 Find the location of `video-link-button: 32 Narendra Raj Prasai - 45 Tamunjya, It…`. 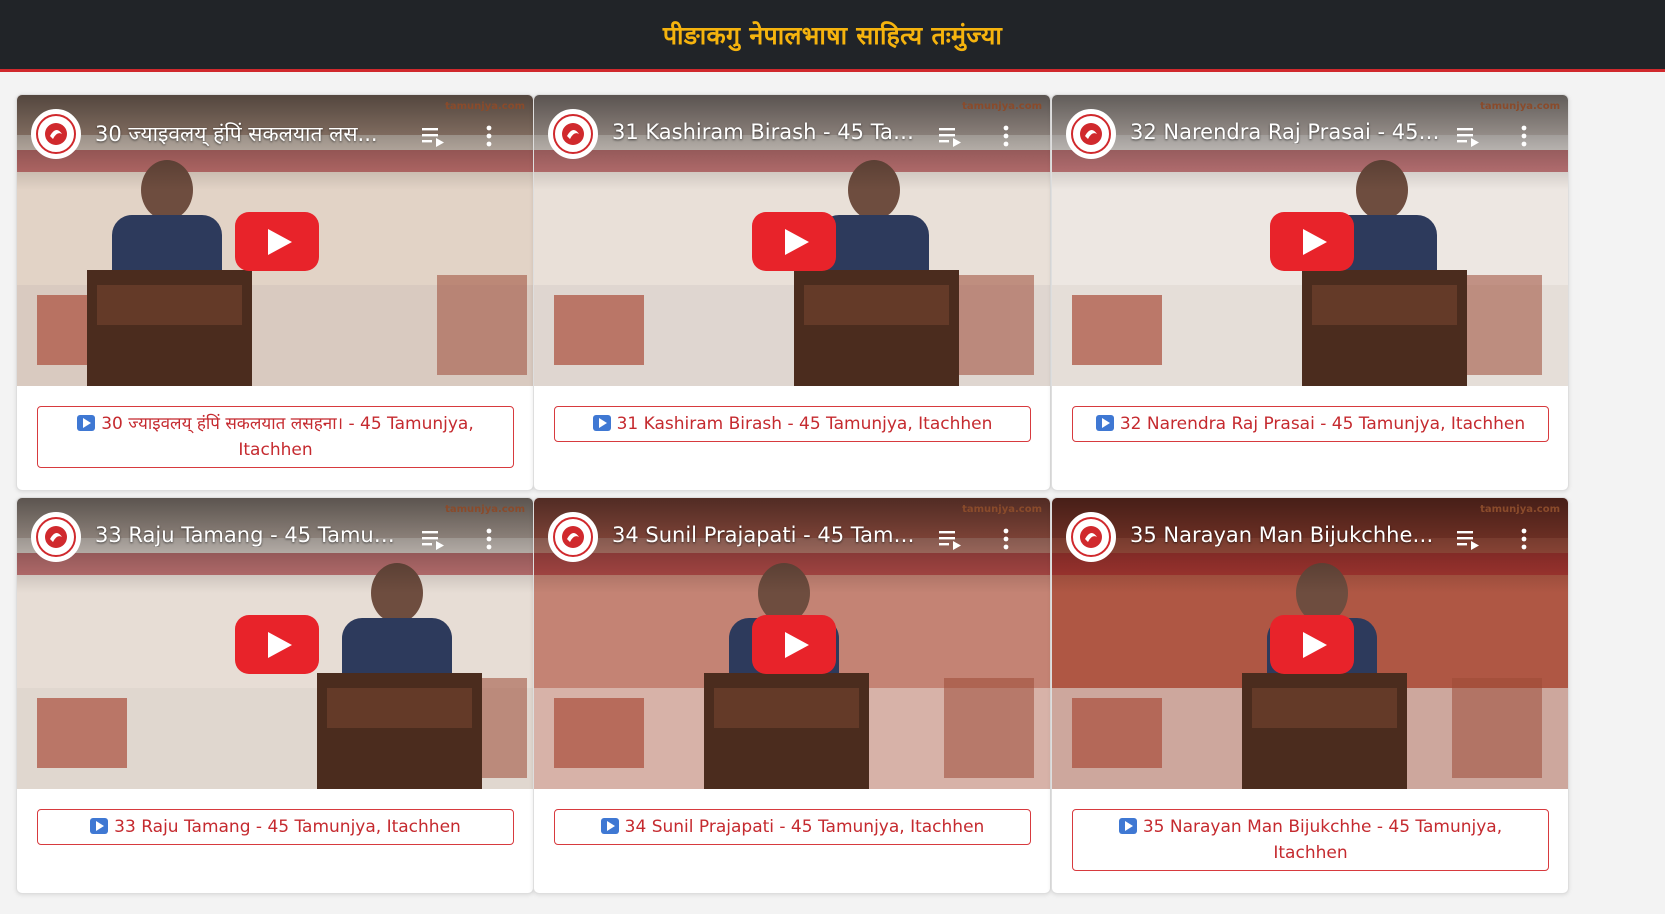

video-link-button: 32 Narendra Raj Prasai - 45 Tamunjya, It… is located at coordinates (1310, 424).